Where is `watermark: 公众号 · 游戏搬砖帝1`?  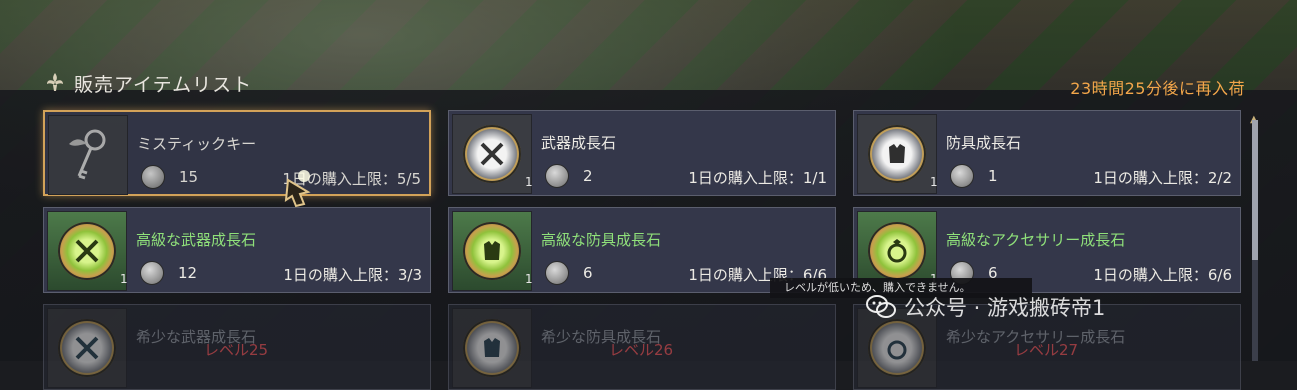
watermark: 公众号 · 游戏搬砖帝1 is located at coordinates (985, 307).